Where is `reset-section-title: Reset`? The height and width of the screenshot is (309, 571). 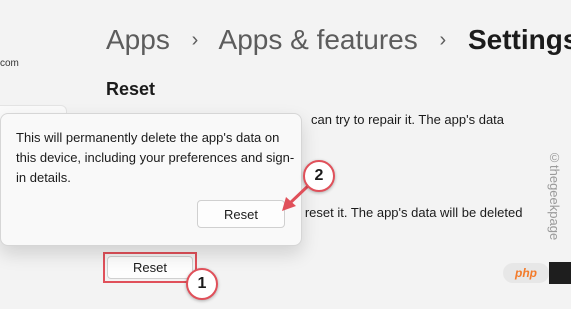
reset-section-title: Reset is located at coordinates (131, 89).